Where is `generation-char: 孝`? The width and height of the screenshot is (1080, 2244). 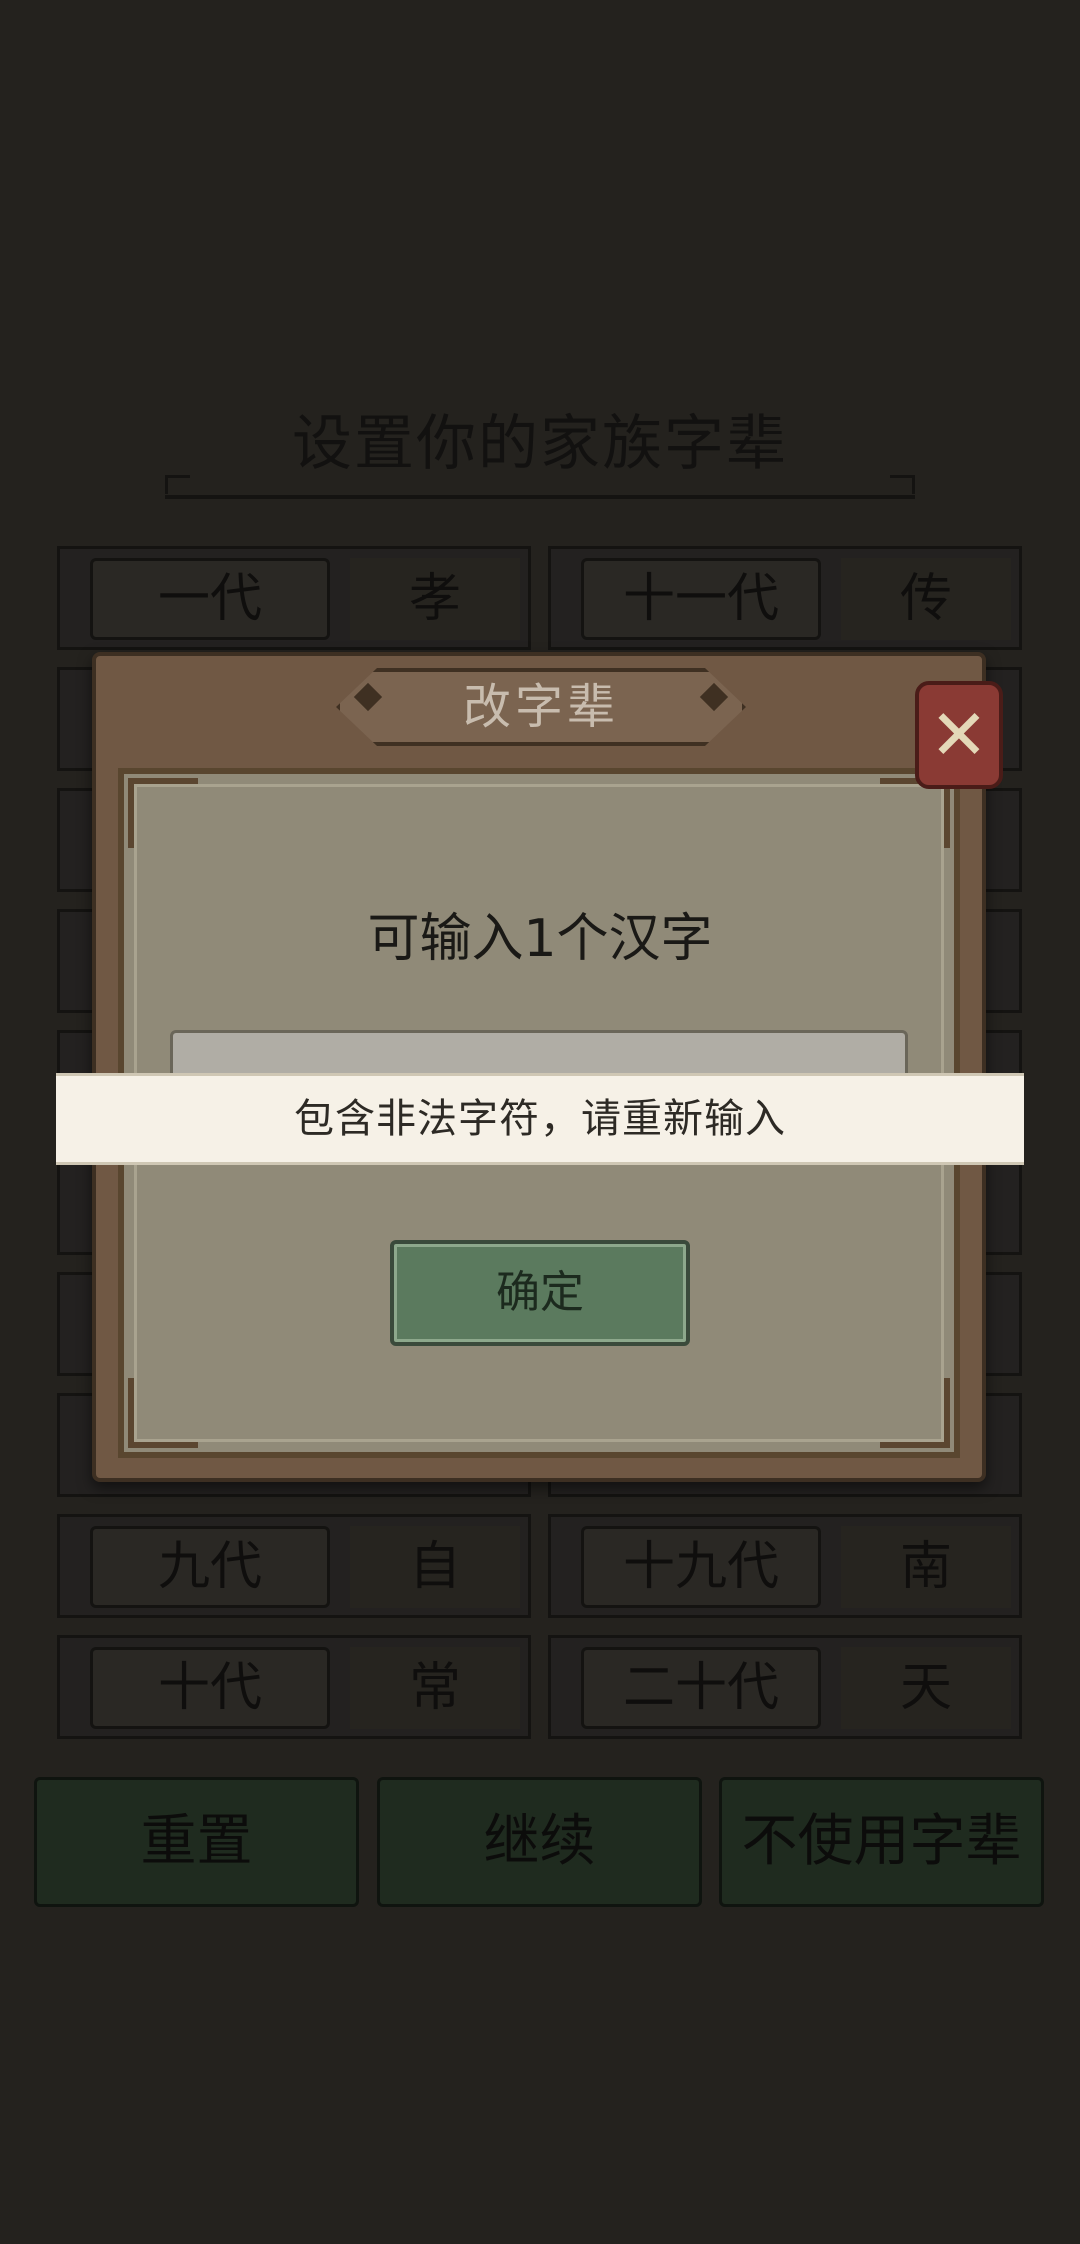
generation-char: 孝 is located at coordinates (435, 599).